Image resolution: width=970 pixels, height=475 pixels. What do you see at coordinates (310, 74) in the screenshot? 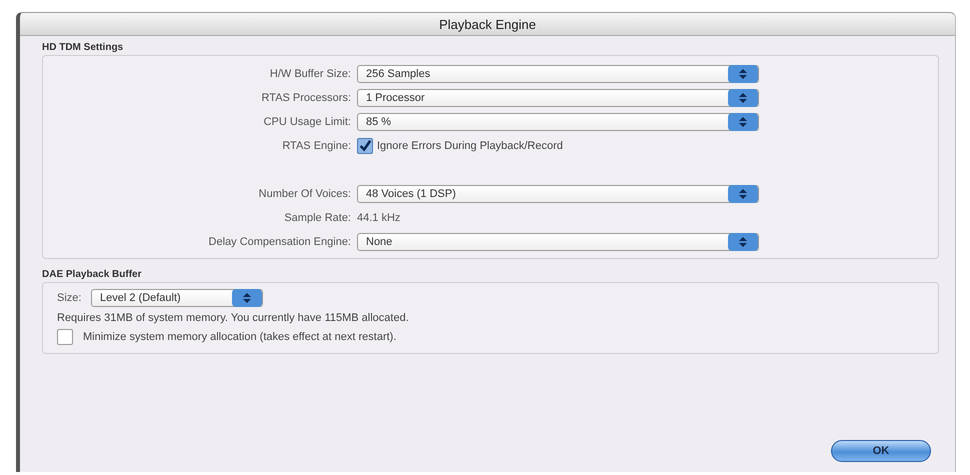
I see `field-label: H/W Buffer Size:` at bounding box center [310, 74].